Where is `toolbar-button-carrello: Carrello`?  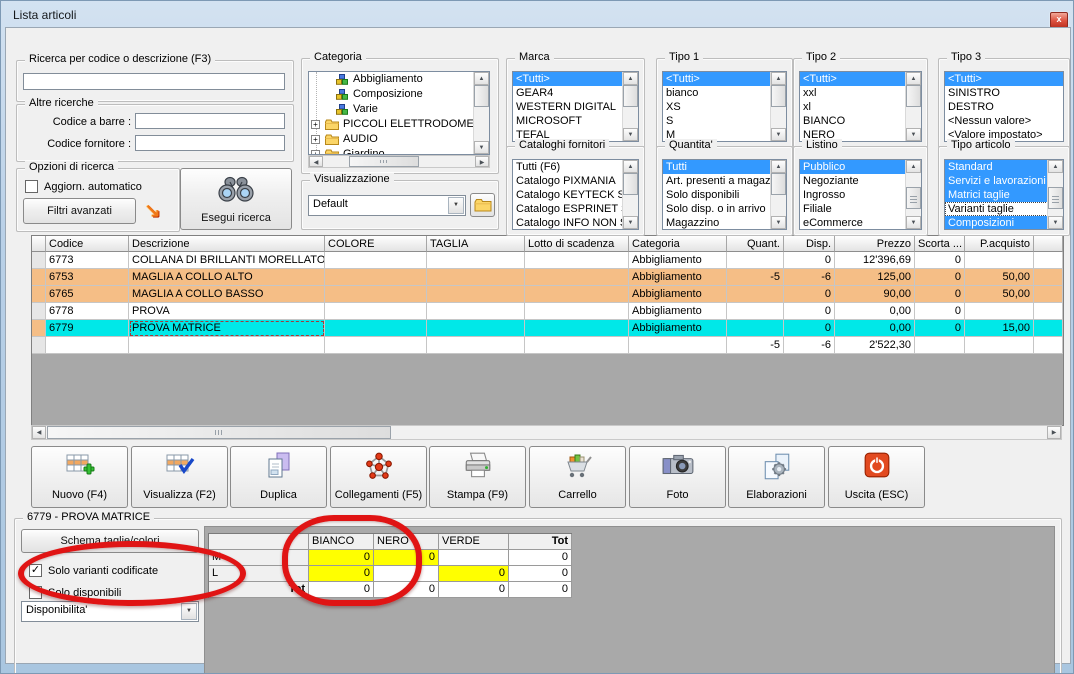 toolbar-button-carrello: Carrello is located at coordinates (577, 477).